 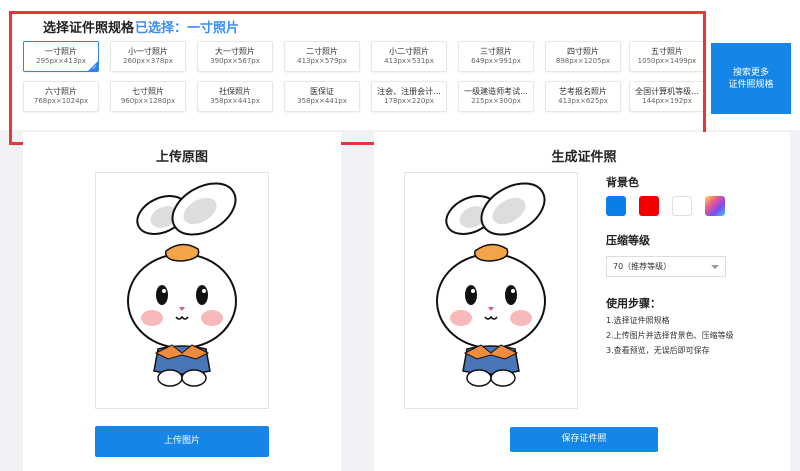 I want to click on size-pixels: 649px×991px, so click(x=496, y=61).